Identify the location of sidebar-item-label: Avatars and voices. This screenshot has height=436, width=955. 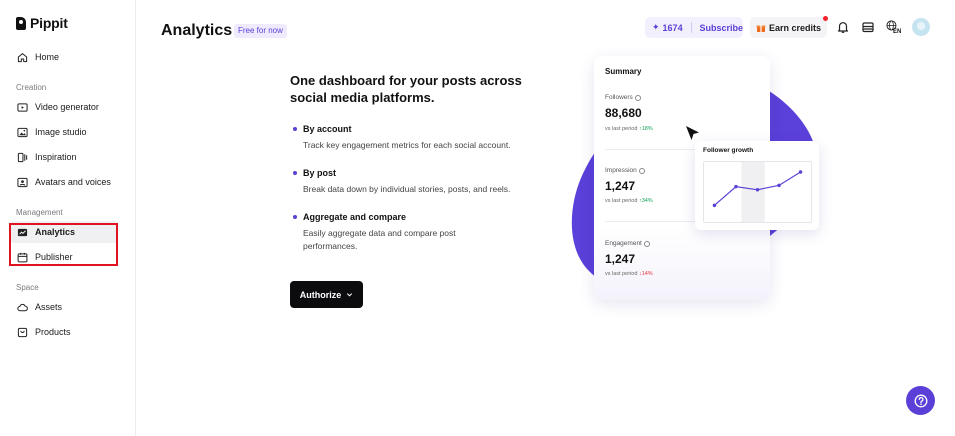
(73, 182).